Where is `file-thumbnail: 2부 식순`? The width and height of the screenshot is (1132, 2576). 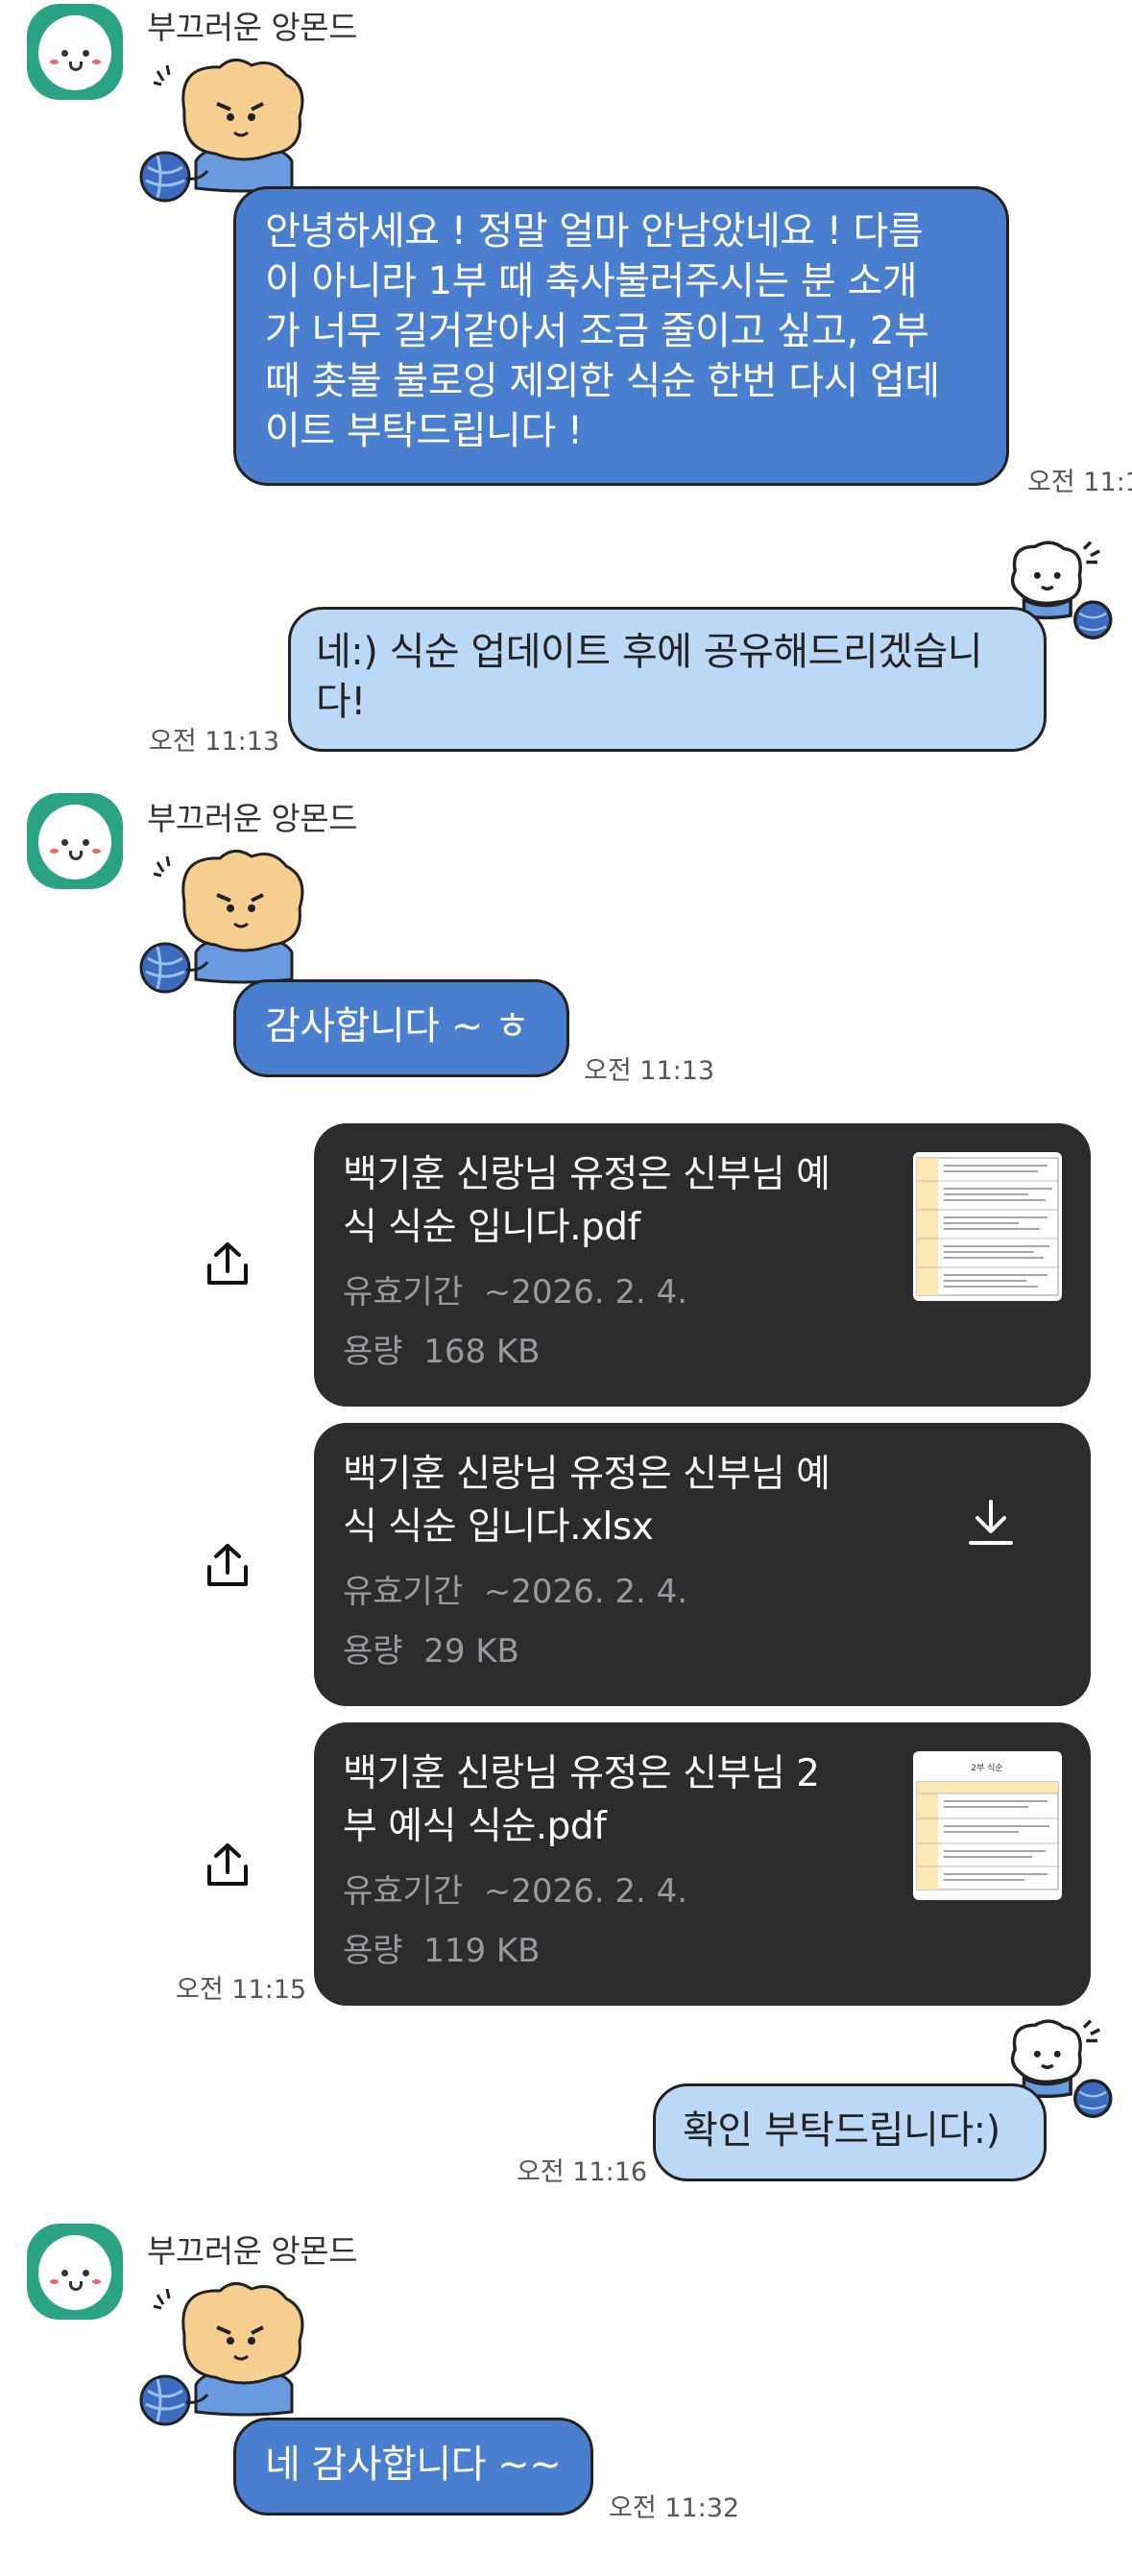
file-thumbnail: 2부 식순 is located at coordinates (987, 1825).